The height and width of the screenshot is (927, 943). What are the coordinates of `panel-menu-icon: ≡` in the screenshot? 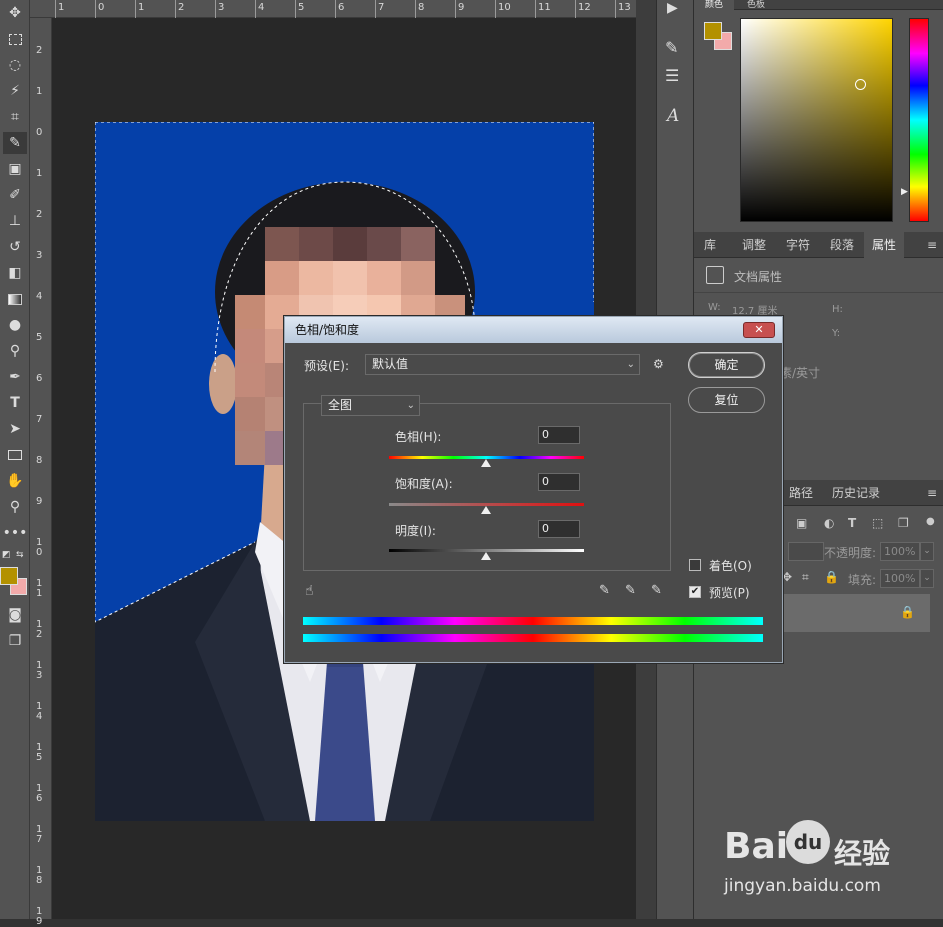 It's located at (932, 245).